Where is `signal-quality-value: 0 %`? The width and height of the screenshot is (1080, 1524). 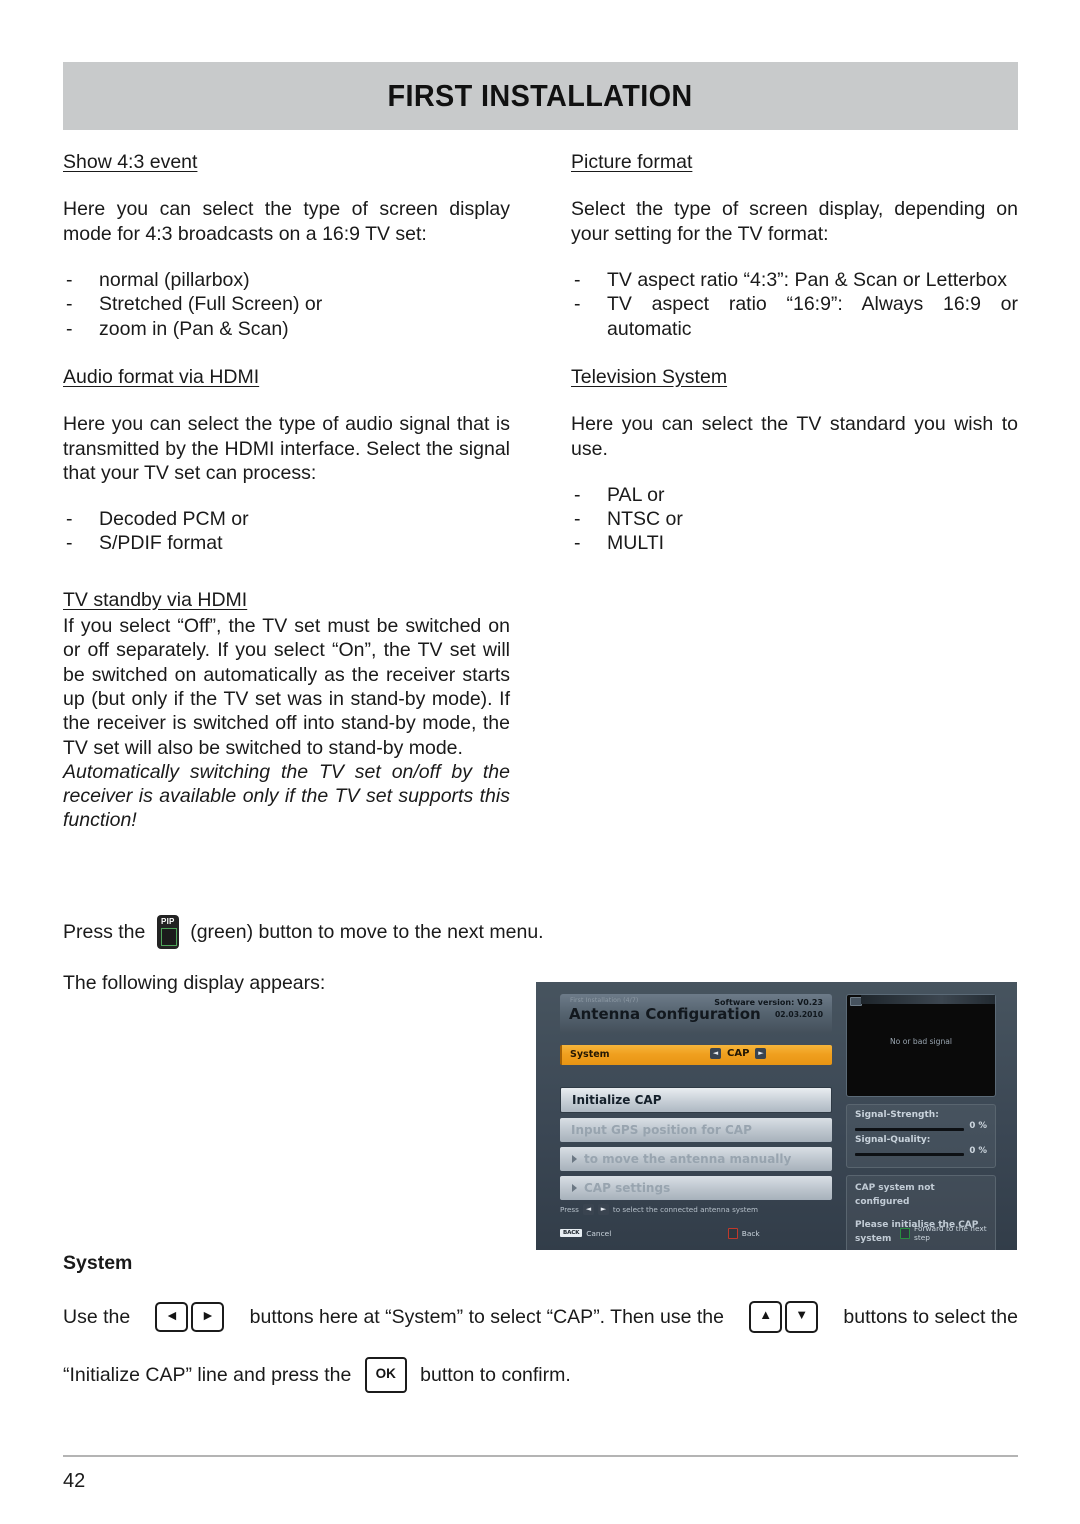 signal-quality-value: 0 % is located at coordinates (978, 1151).